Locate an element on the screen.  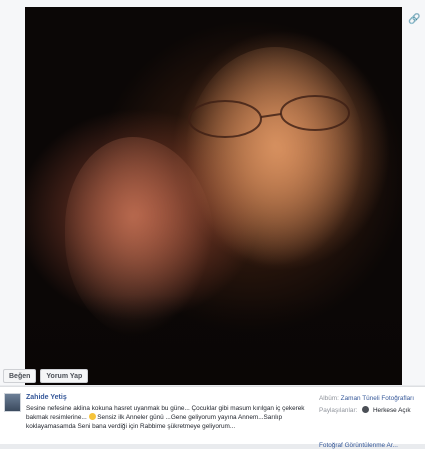
album-row: Albüm: Zaman Tüneli Fotoğrafları is located at coordinates (371, 398).